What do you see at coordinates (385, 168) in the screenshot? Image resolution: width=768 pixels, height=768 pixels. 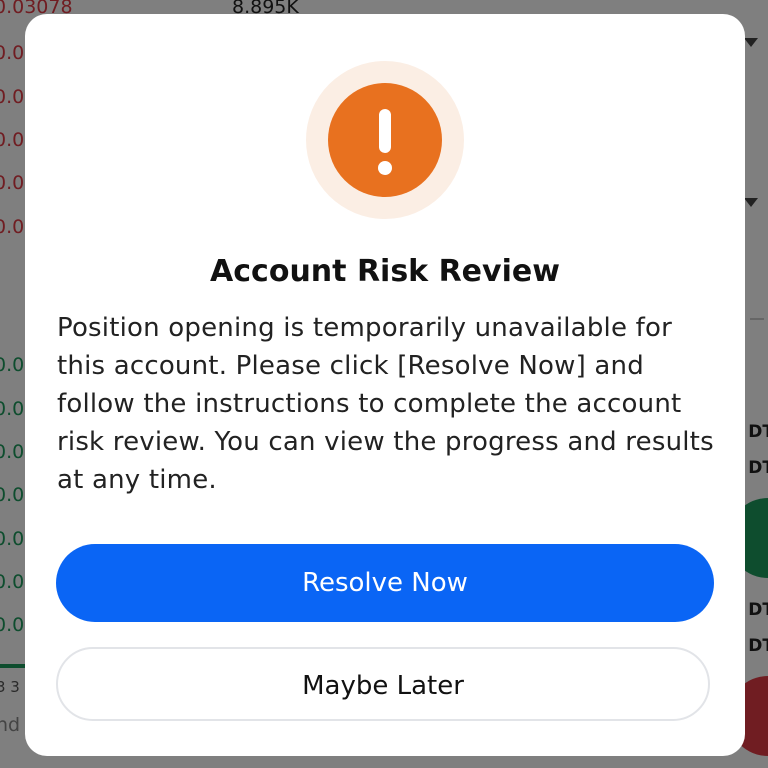 I see `exclamation-dot` at bounding box center [385, 168].